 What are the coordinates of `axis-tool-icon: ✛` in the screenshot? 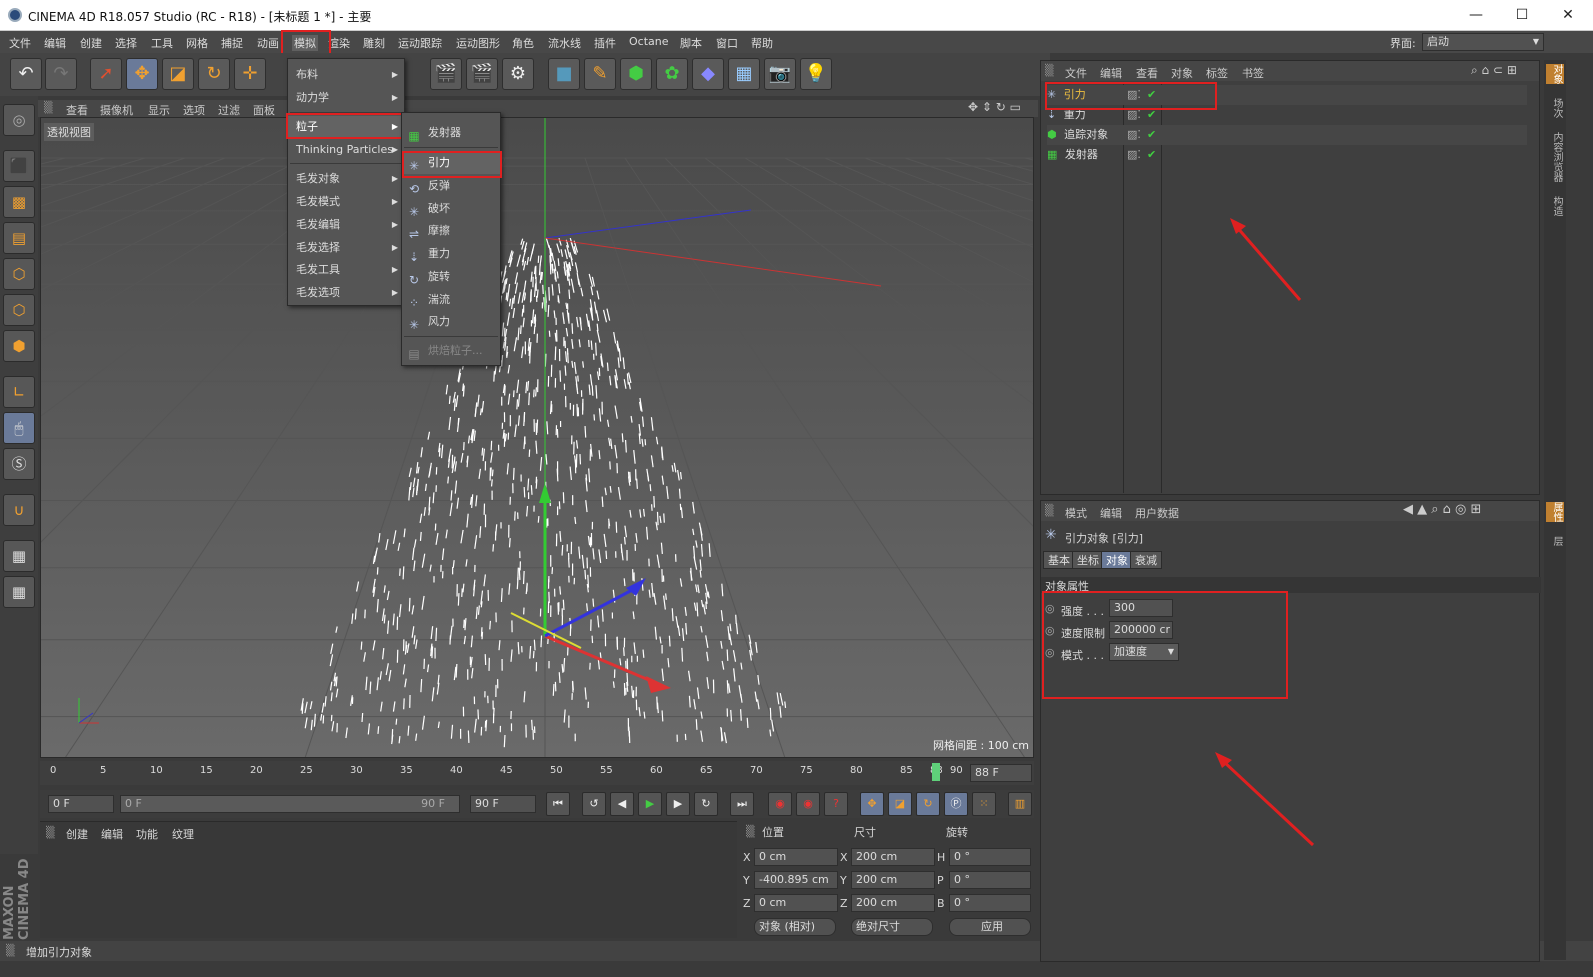 It's located at (250, 74).